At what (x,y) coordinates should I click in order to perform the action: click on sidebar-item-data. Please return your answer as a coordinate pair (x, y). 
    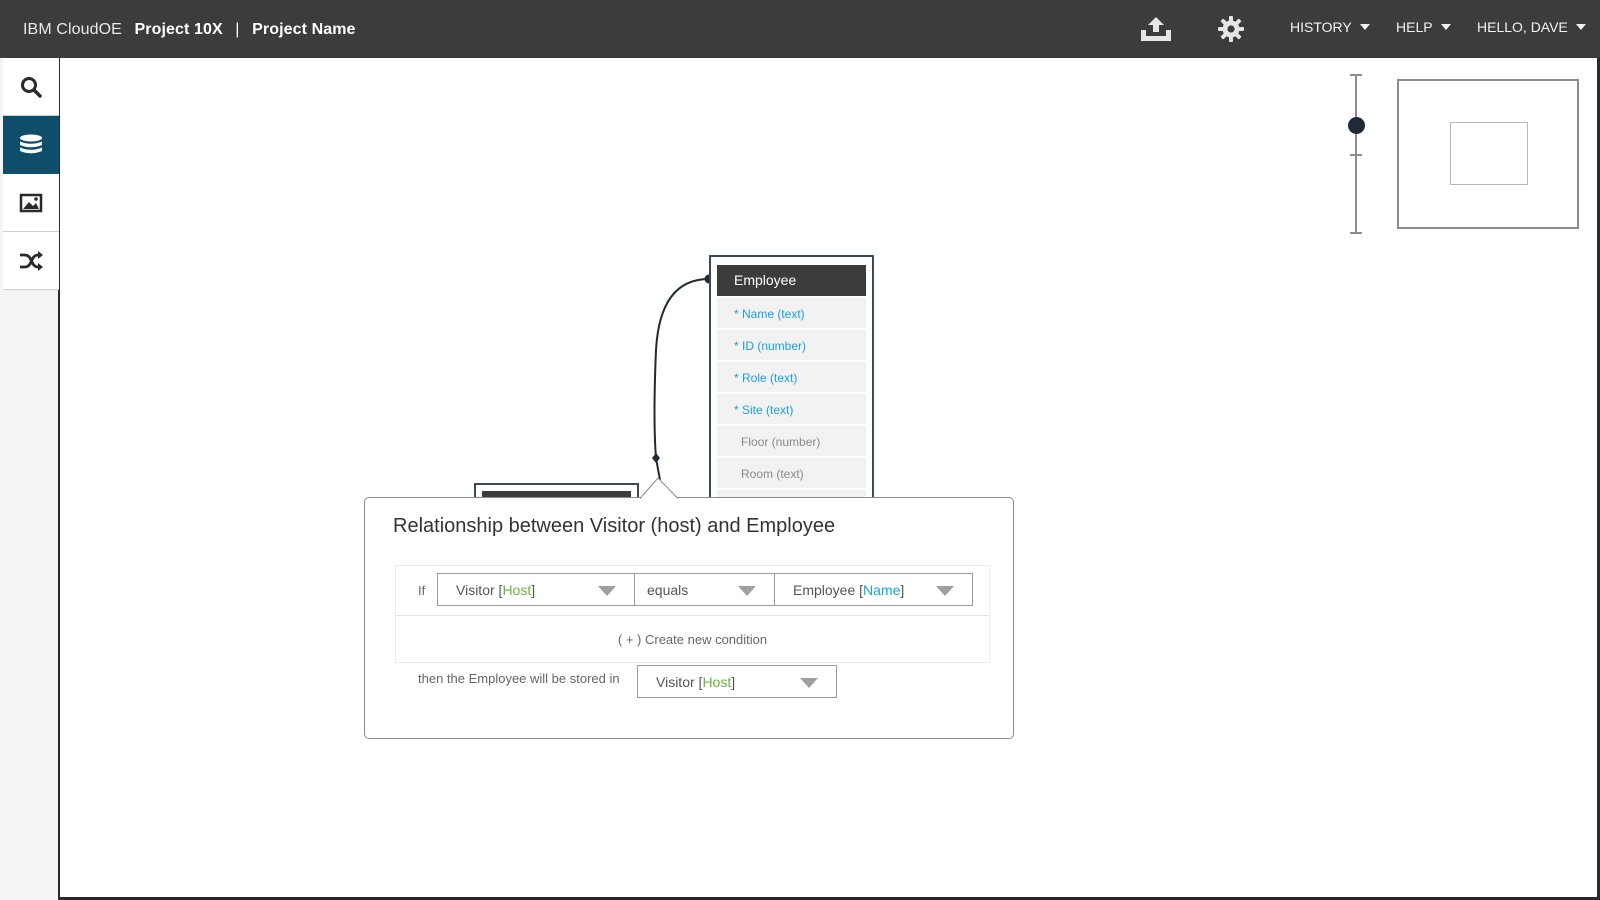
    Looking at the image, I should click on (31, 145).